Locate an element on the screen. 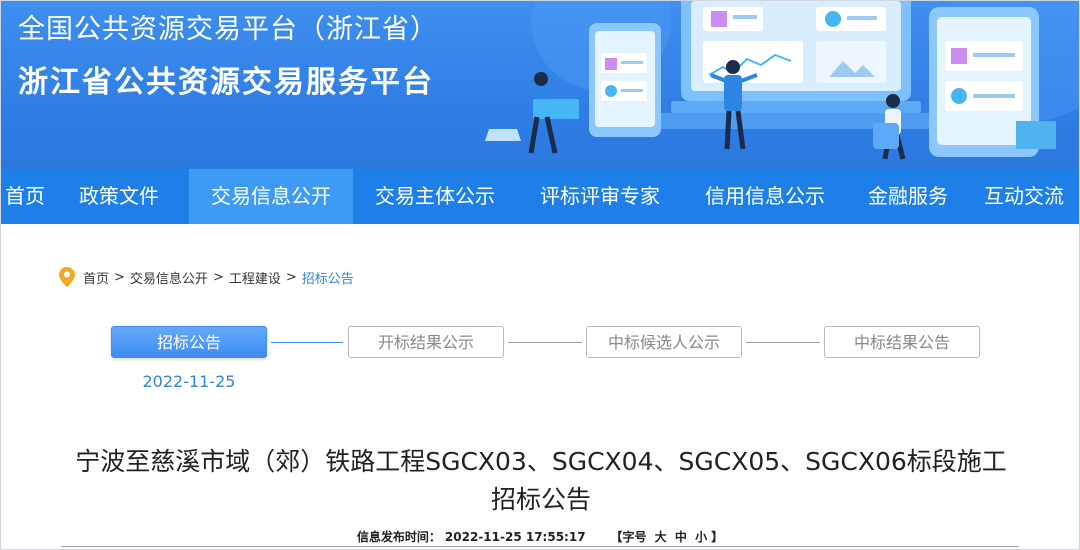  nav-item-trade-subjects: 交易主体公示 is located at coordinates (435, 196).